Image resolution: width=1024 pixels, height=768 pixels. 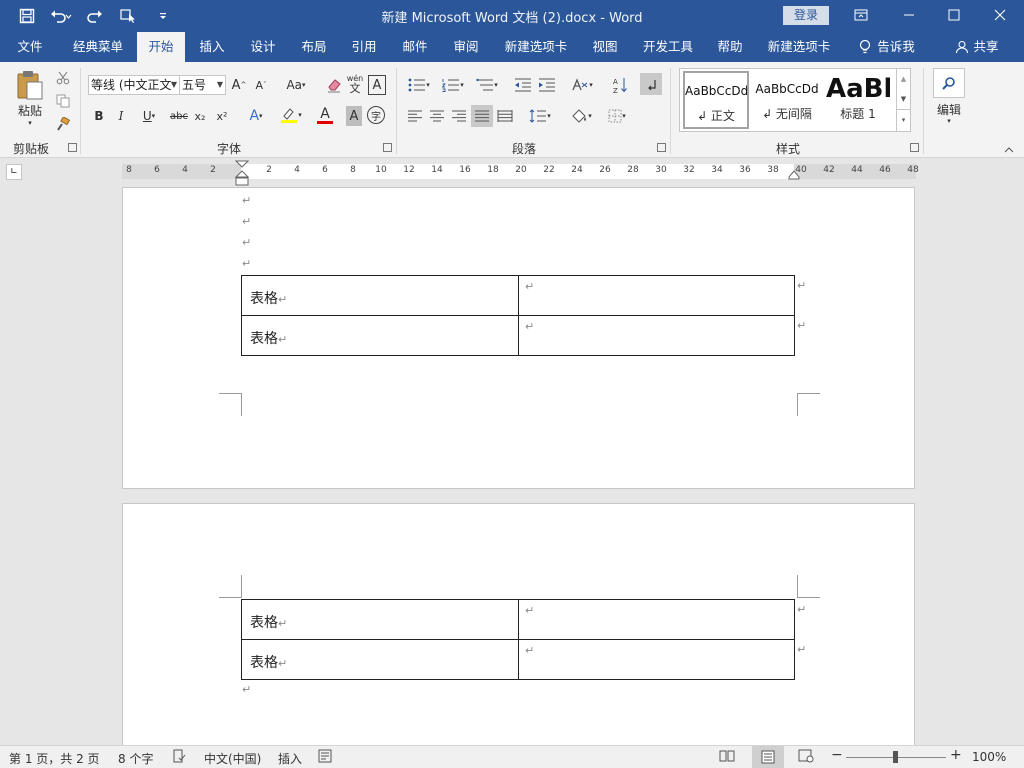 I want to click on editing-dropdown-icon: ▾, so click(x=949, y=121).